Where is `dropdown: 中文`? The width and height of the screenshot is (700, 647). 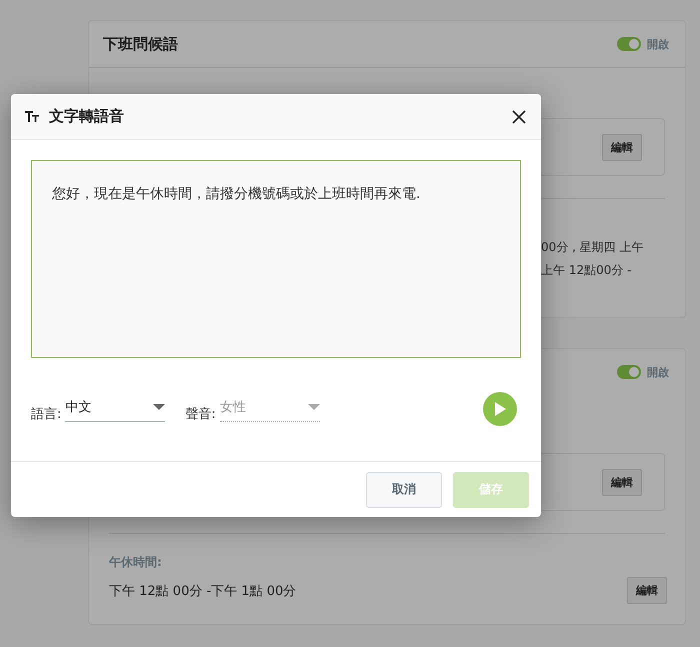
dropdown: 中文 is located at coordinates (115, 409).